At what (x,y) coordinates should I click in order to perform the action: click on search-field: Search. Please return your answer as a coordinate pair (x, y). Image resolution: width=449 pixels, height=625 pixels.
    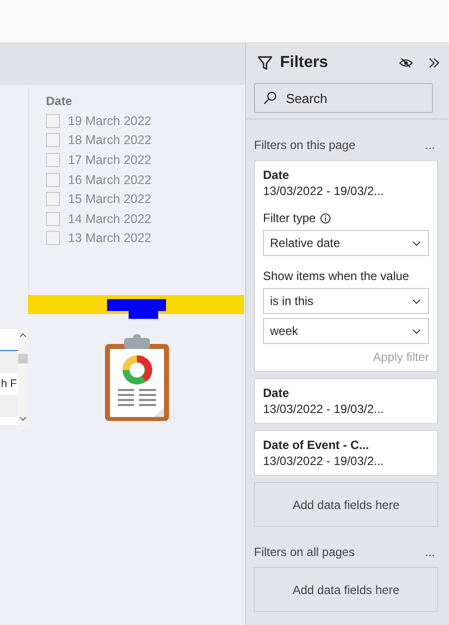
    Looking at the image, I should click on (343, 98).